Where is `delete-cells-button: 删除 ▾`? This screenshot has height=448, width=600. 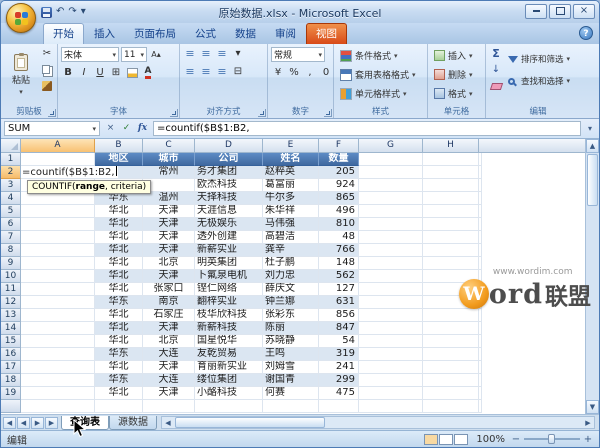
delete-cells-button: 删除 ▾ is located at coordinates (456, 74).